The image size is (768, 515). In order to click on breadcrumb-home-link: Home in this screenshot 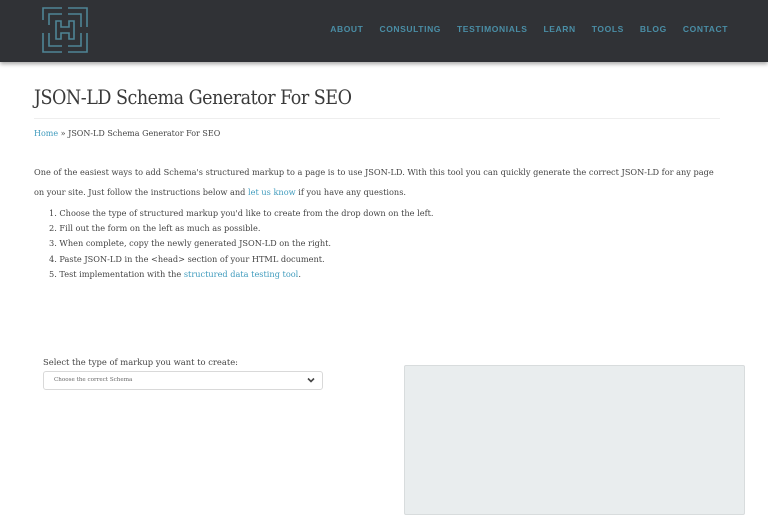, I will do `click(46, 133)`.